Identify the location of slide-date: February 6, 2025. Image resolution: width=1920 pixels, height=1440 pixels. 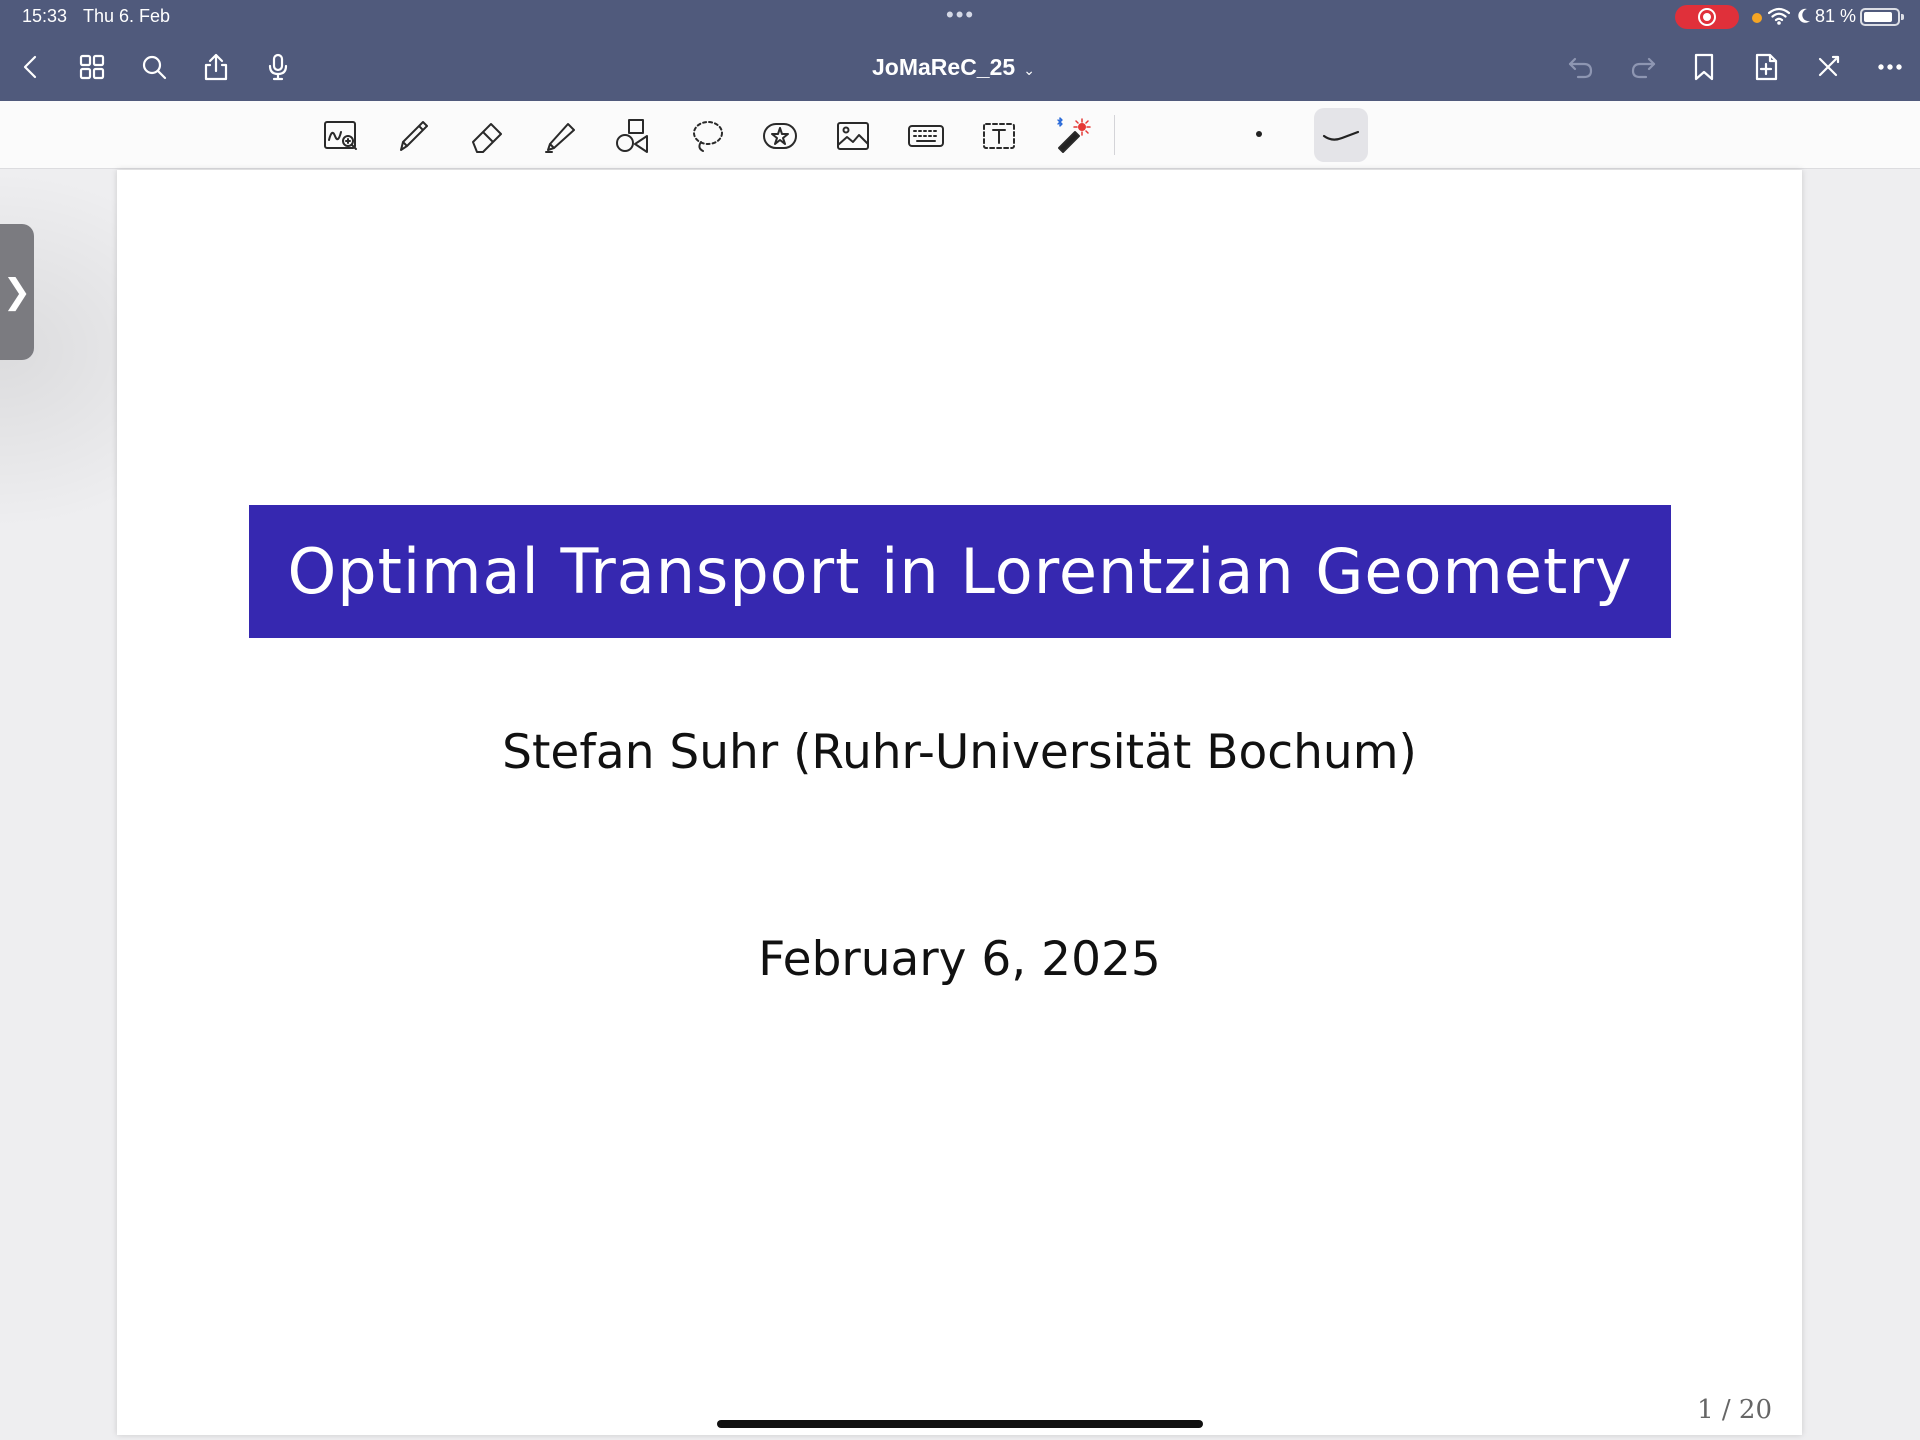
(959, 959).